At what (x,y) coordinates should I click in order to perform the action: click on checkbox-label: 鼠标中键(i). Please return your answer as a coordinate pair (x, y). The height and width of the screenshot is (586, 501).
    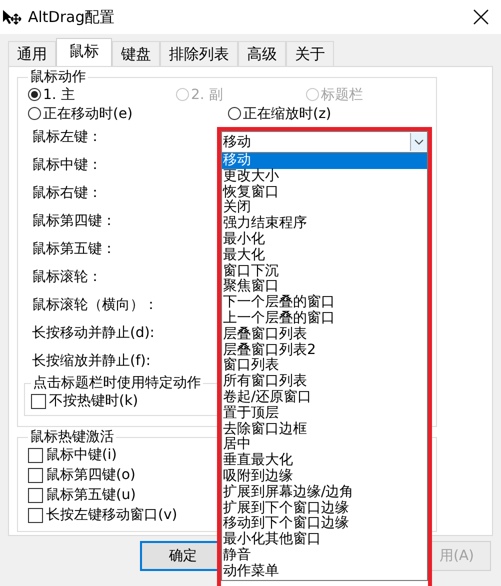
    Looking at the image, I should click on (81, 455).